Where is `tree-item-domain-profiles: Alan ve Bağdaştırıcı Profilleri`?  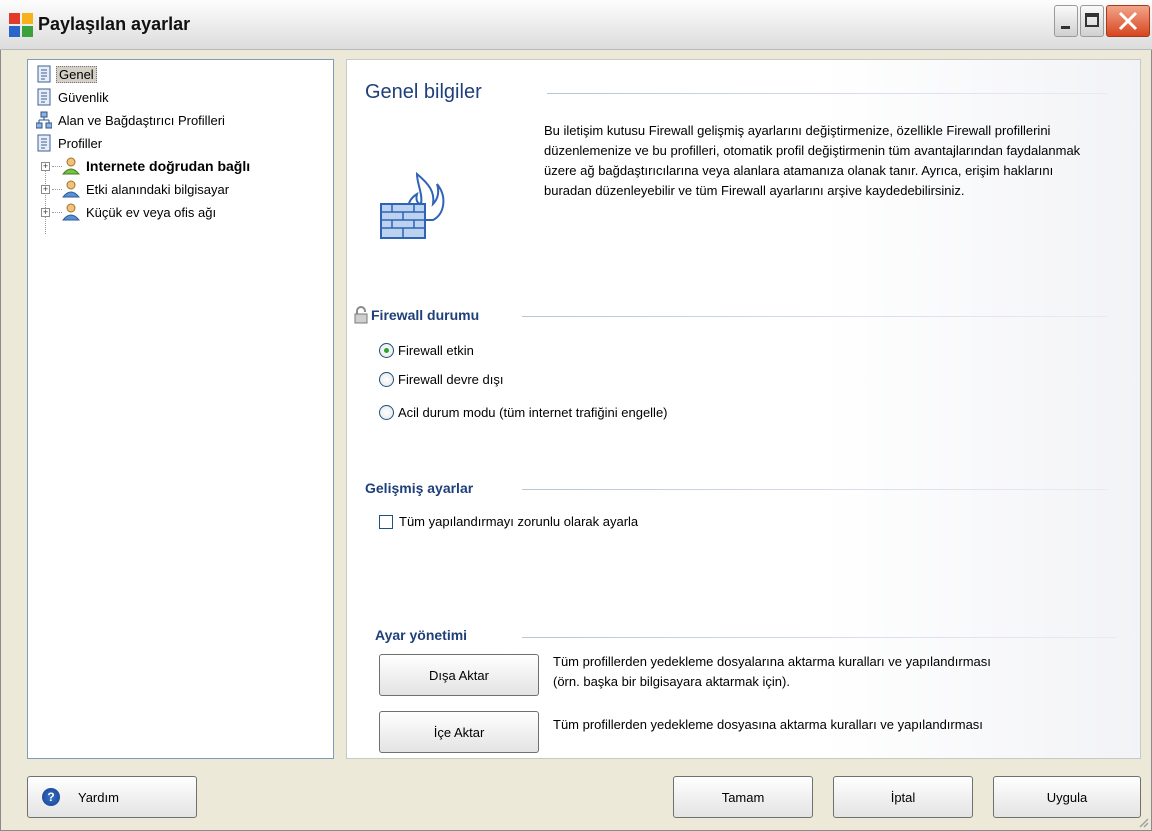 tree-item-domain-profiles: Alan ve Bağdaştırıcı Profilleri is located at coordinates (131, 120).